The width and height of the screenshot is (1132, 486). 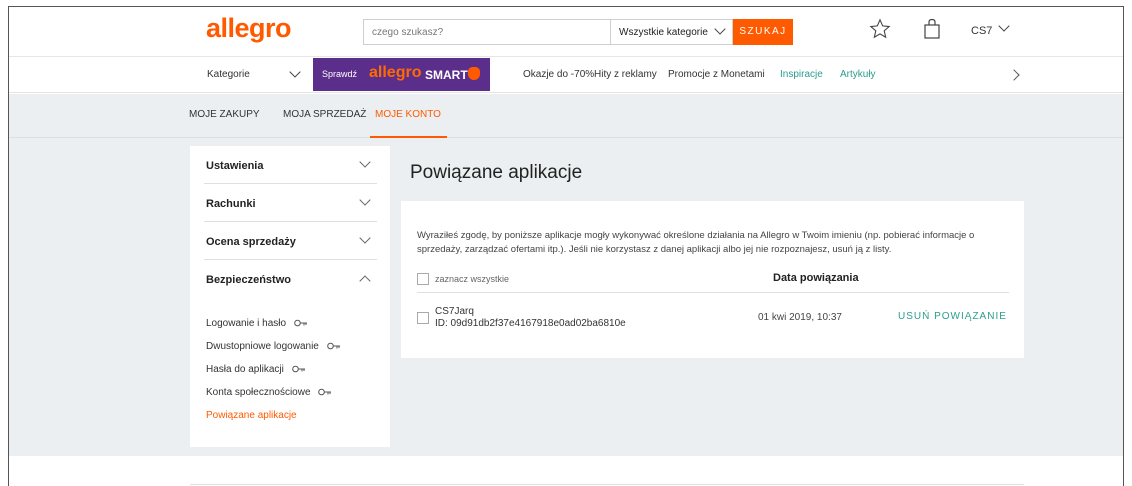 What do you see at coordinates (340, 74) in the screenshot?
I see `smart-prefix: Sprawdź` at bounding box center [340, 74].